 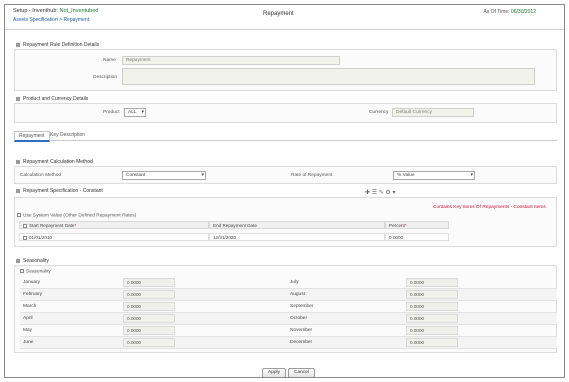 I want to click on product-select: ALL ▾, so click(x=135, y=112).